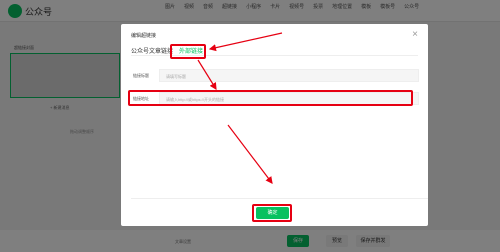 The height and width of the screenshot is (252, 500). What do you see at coordinates (245, 42) in the screenshot?
I see `arrow-to-tab` at bounding box center [245, 42].